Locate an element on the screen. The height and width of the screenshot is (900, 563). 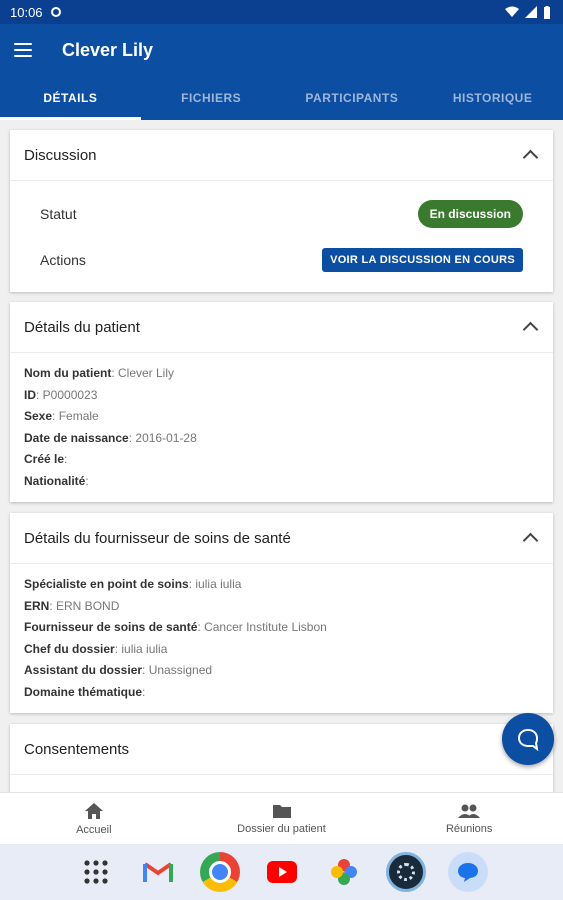
patient-details-header: Détails du patient is located at coordinates (281, 327).